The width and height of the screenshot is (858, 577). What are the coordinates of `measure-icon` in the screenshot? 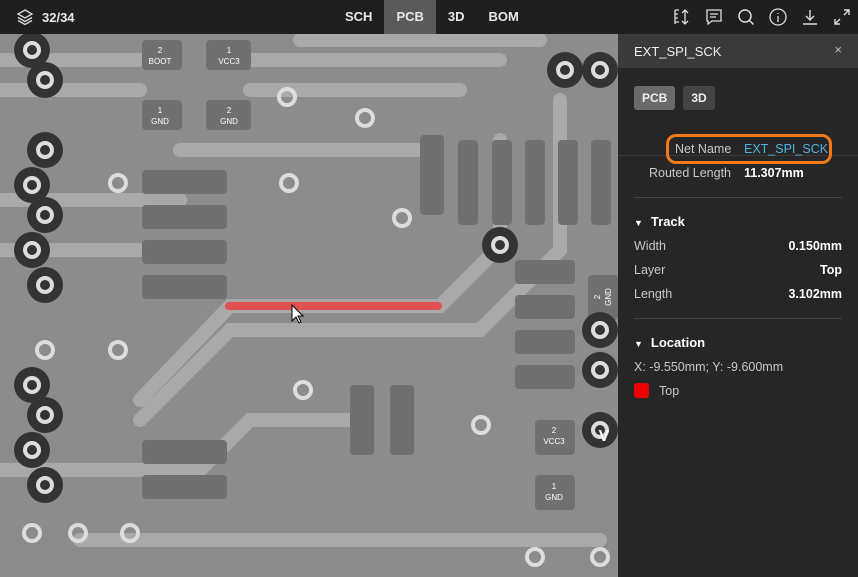 It's located at (682, 17).